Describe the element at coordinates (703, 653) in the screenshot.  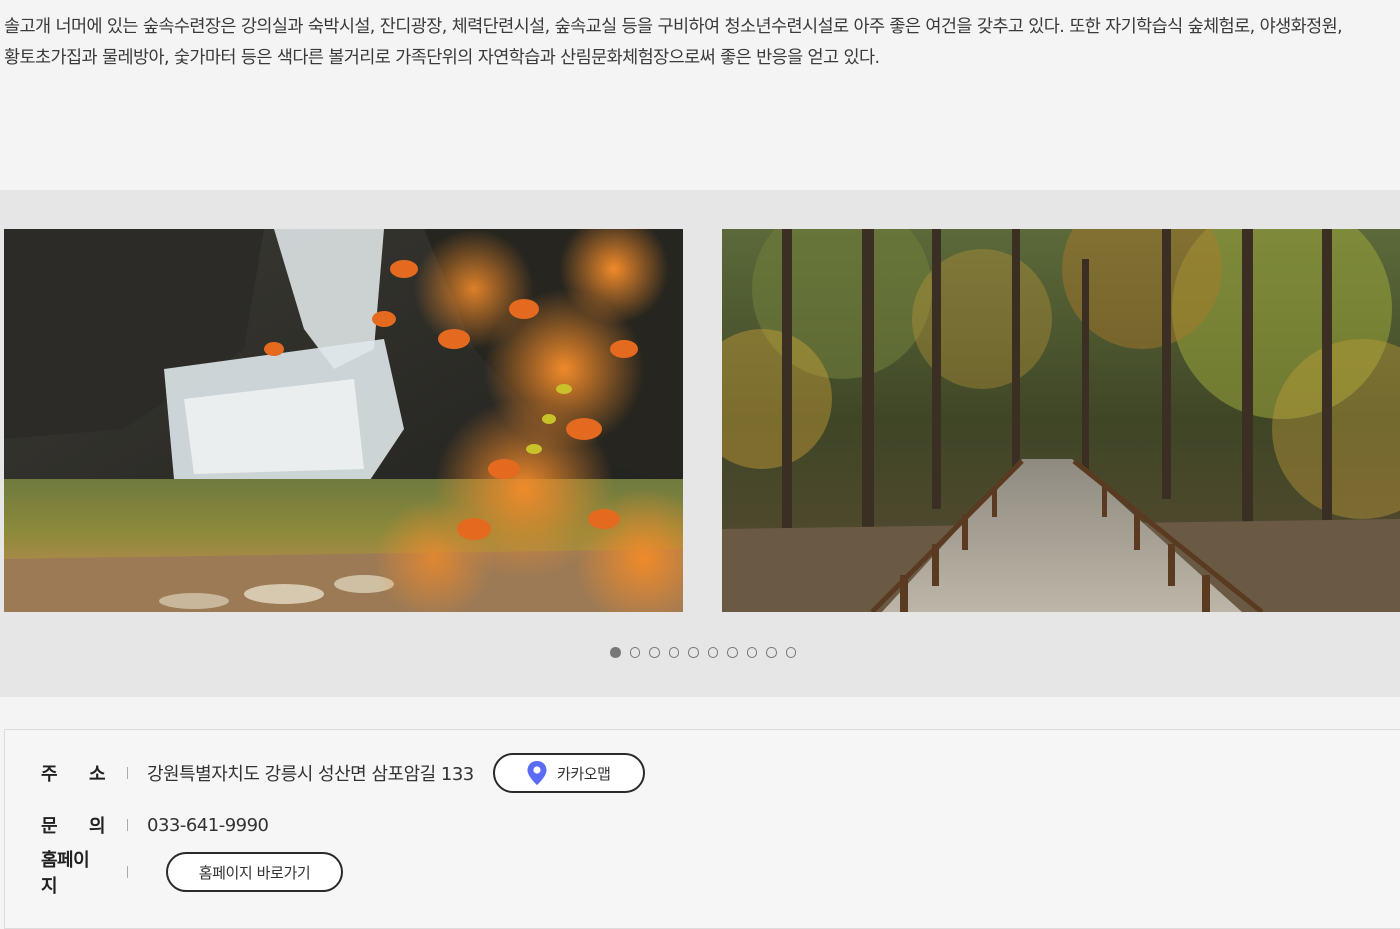
I see `gallery-pagination` at that location.